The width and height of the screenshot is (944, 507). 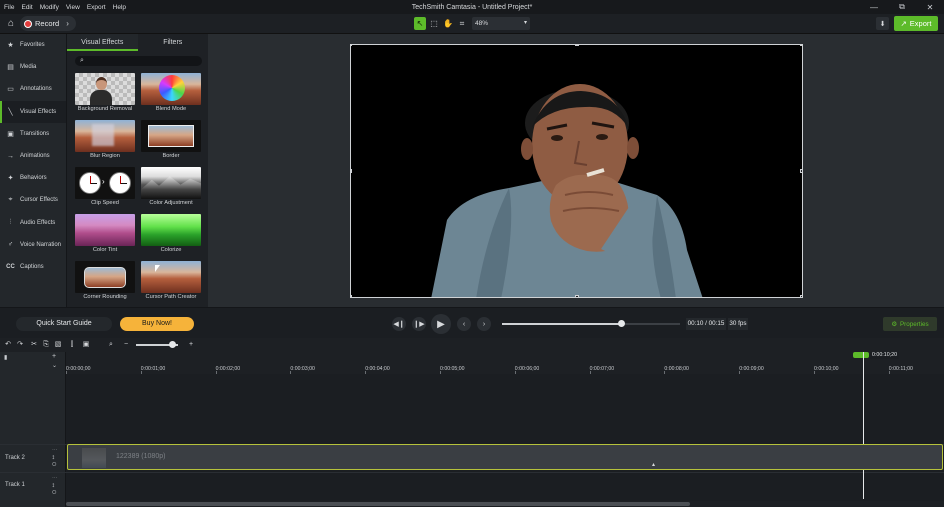 I want to click on menu-modify: Modify, so click(x=49, y=7).